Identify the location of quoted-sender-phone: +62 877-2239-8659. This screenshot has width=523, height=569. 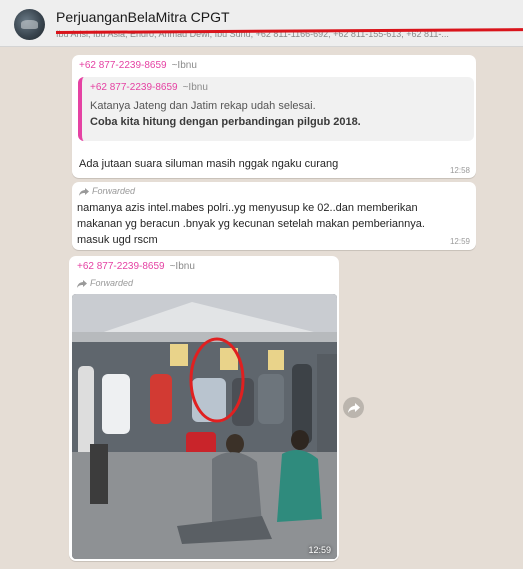
(134, 87).